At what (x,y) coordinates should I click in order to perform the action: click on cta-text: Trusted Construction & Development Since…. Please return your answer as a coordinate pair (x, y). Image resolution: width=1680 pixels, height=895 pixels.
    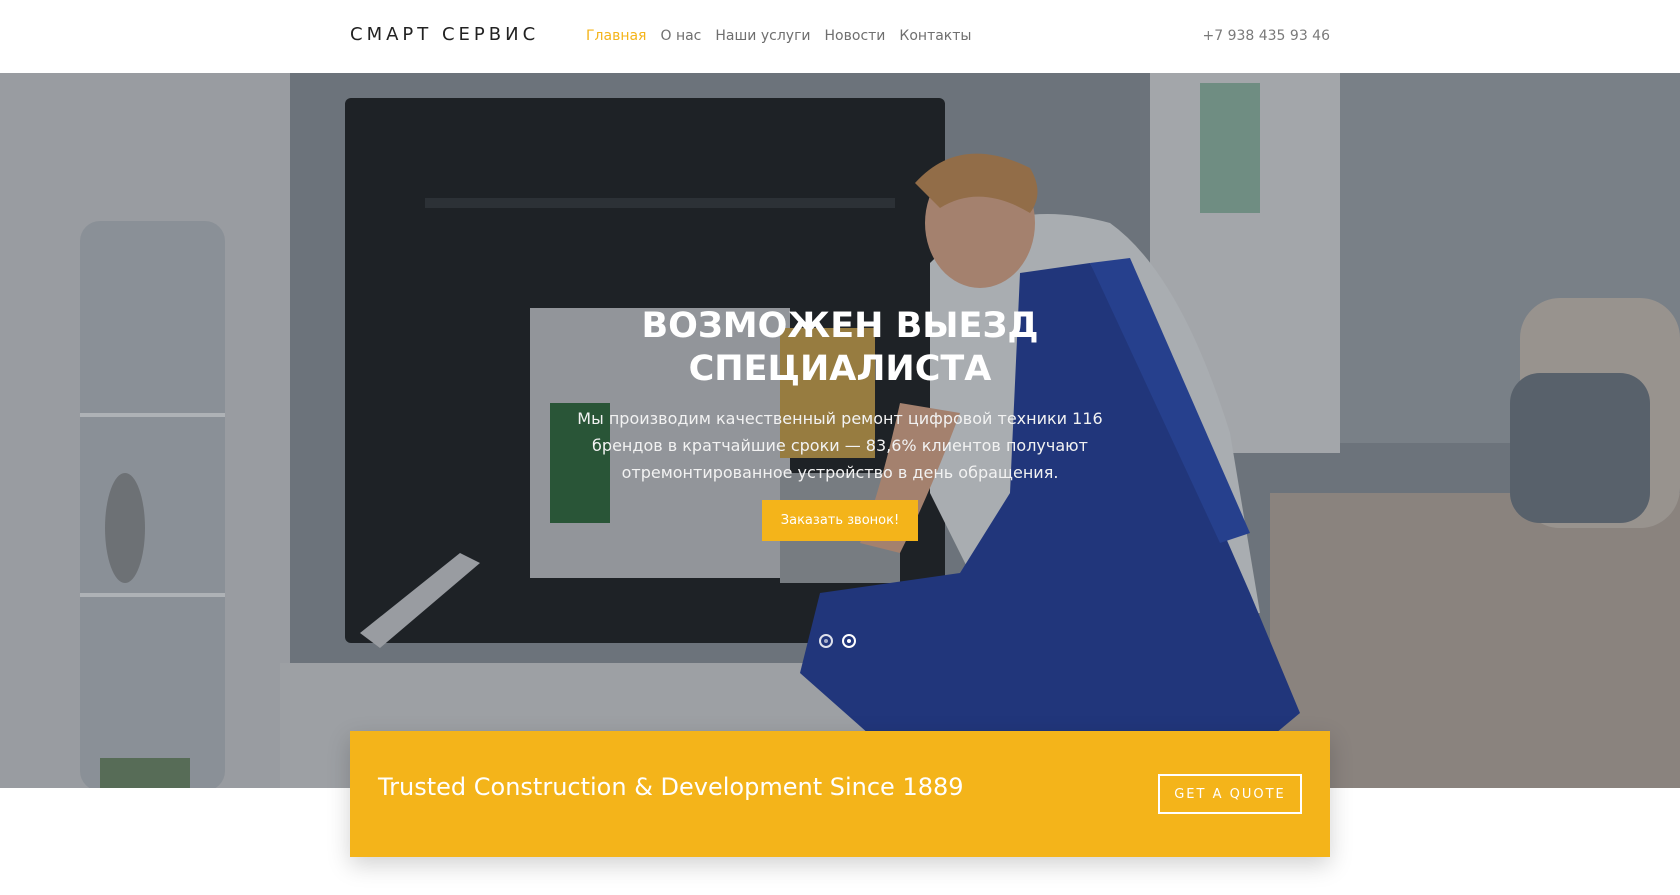
    Looking at the image, I should click on (671, 787).